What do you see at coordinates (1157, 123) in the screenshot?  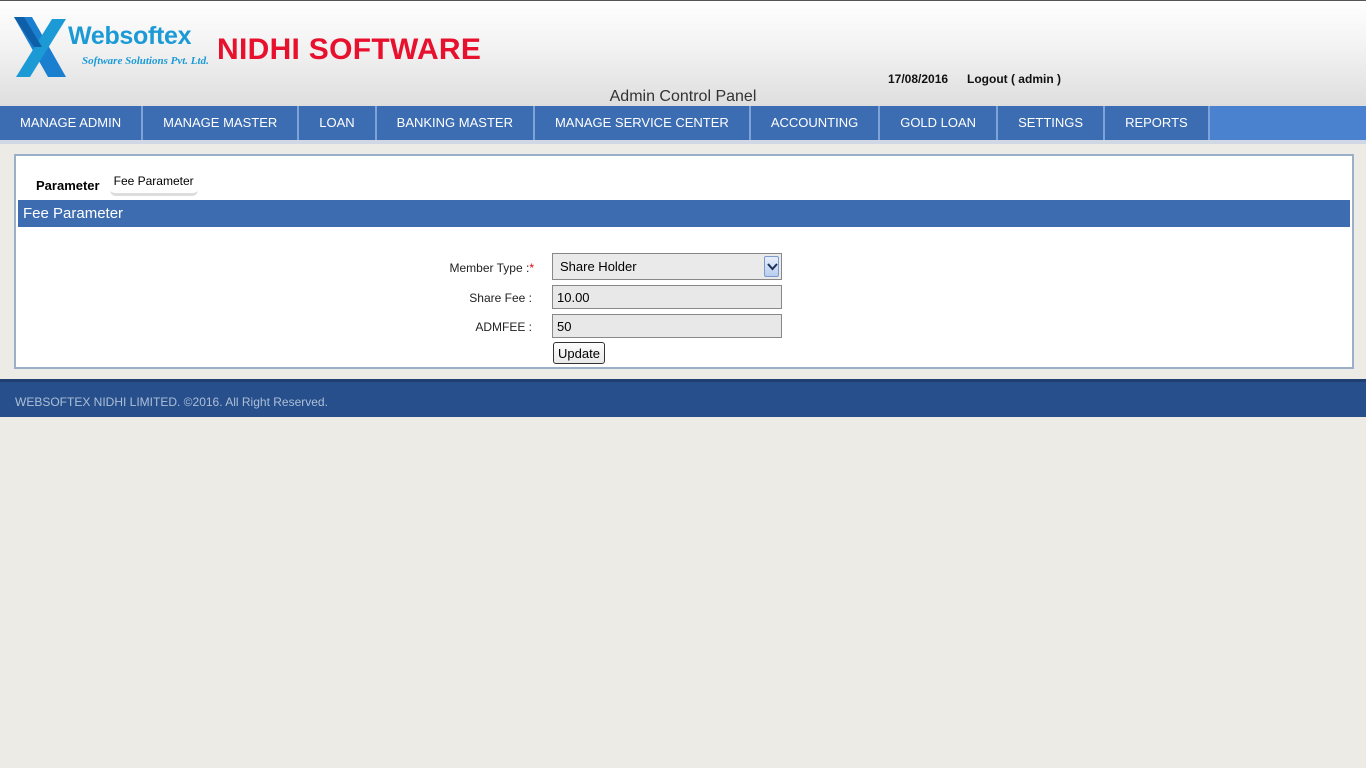 I see `nav-item-reports: REPORTS` at bounding box center [1157, 123].